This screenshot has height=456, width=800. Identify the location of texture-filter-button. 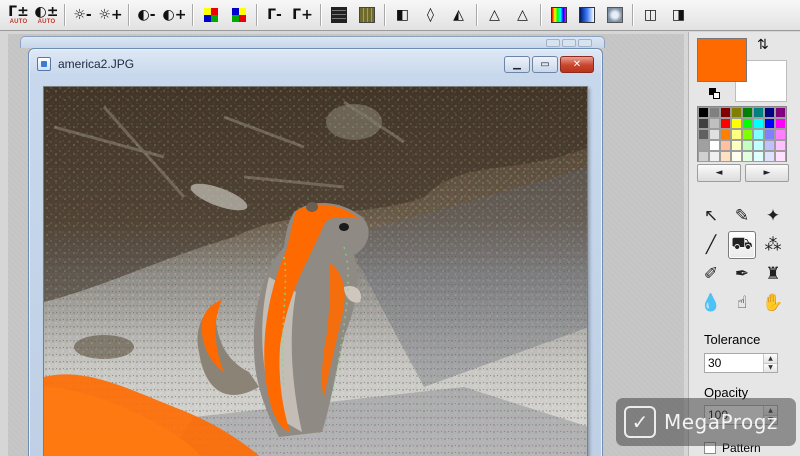
(366, 15).